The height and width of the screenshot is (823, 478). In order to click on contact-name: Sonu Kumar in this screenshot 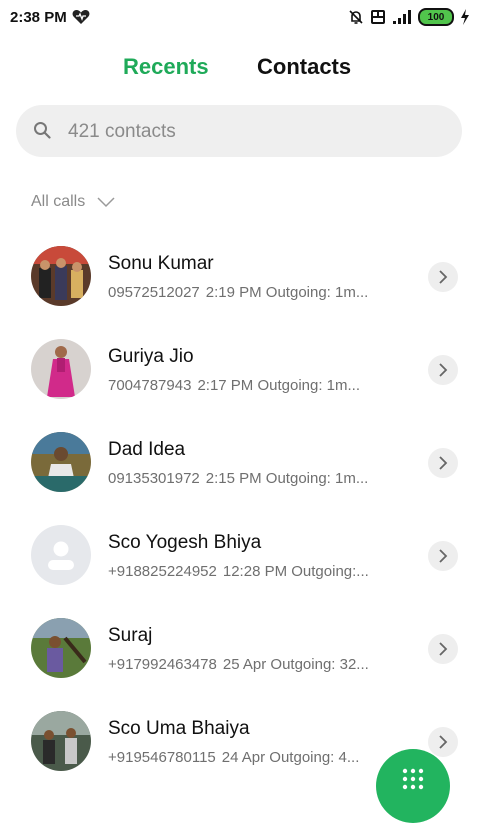, I will do `click(161, 263)`.